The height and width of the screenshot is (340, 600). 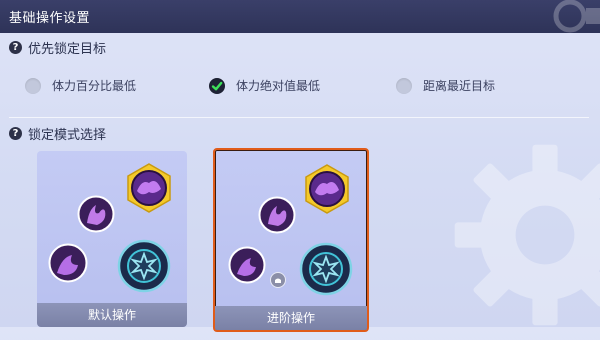 What do you see at coordinates (291, 318) in the screenshot?
I see `lock-mode-card-label: 进阶操作` at bounding box center [291, 318].